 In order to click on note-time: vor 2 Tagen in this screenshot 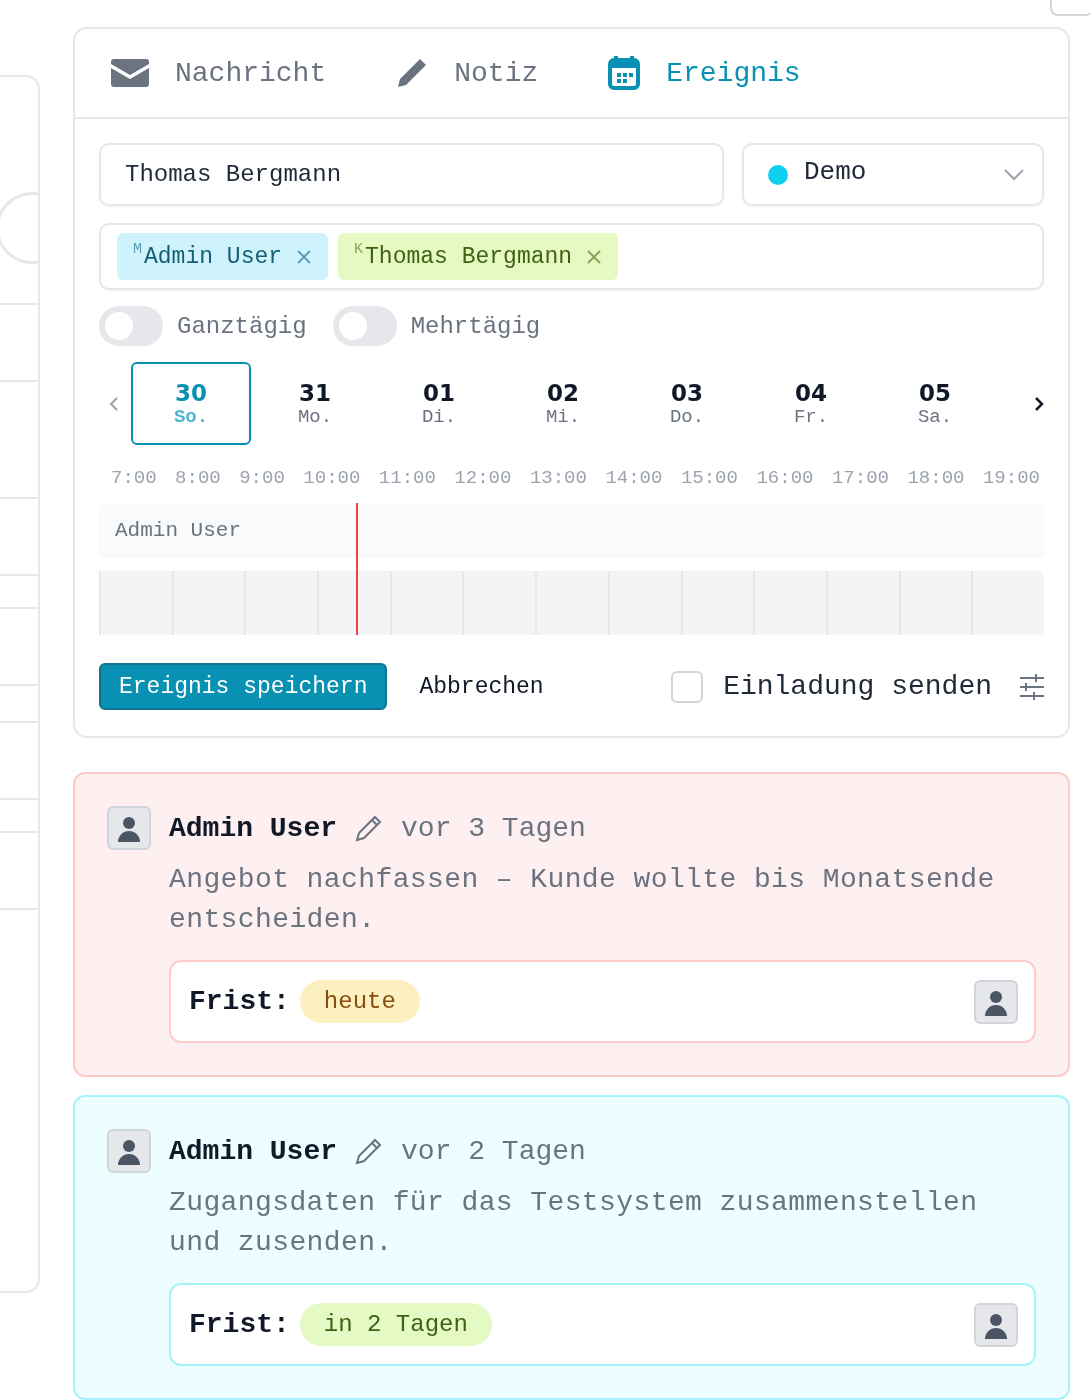, I will do `click(493, 1151)`.